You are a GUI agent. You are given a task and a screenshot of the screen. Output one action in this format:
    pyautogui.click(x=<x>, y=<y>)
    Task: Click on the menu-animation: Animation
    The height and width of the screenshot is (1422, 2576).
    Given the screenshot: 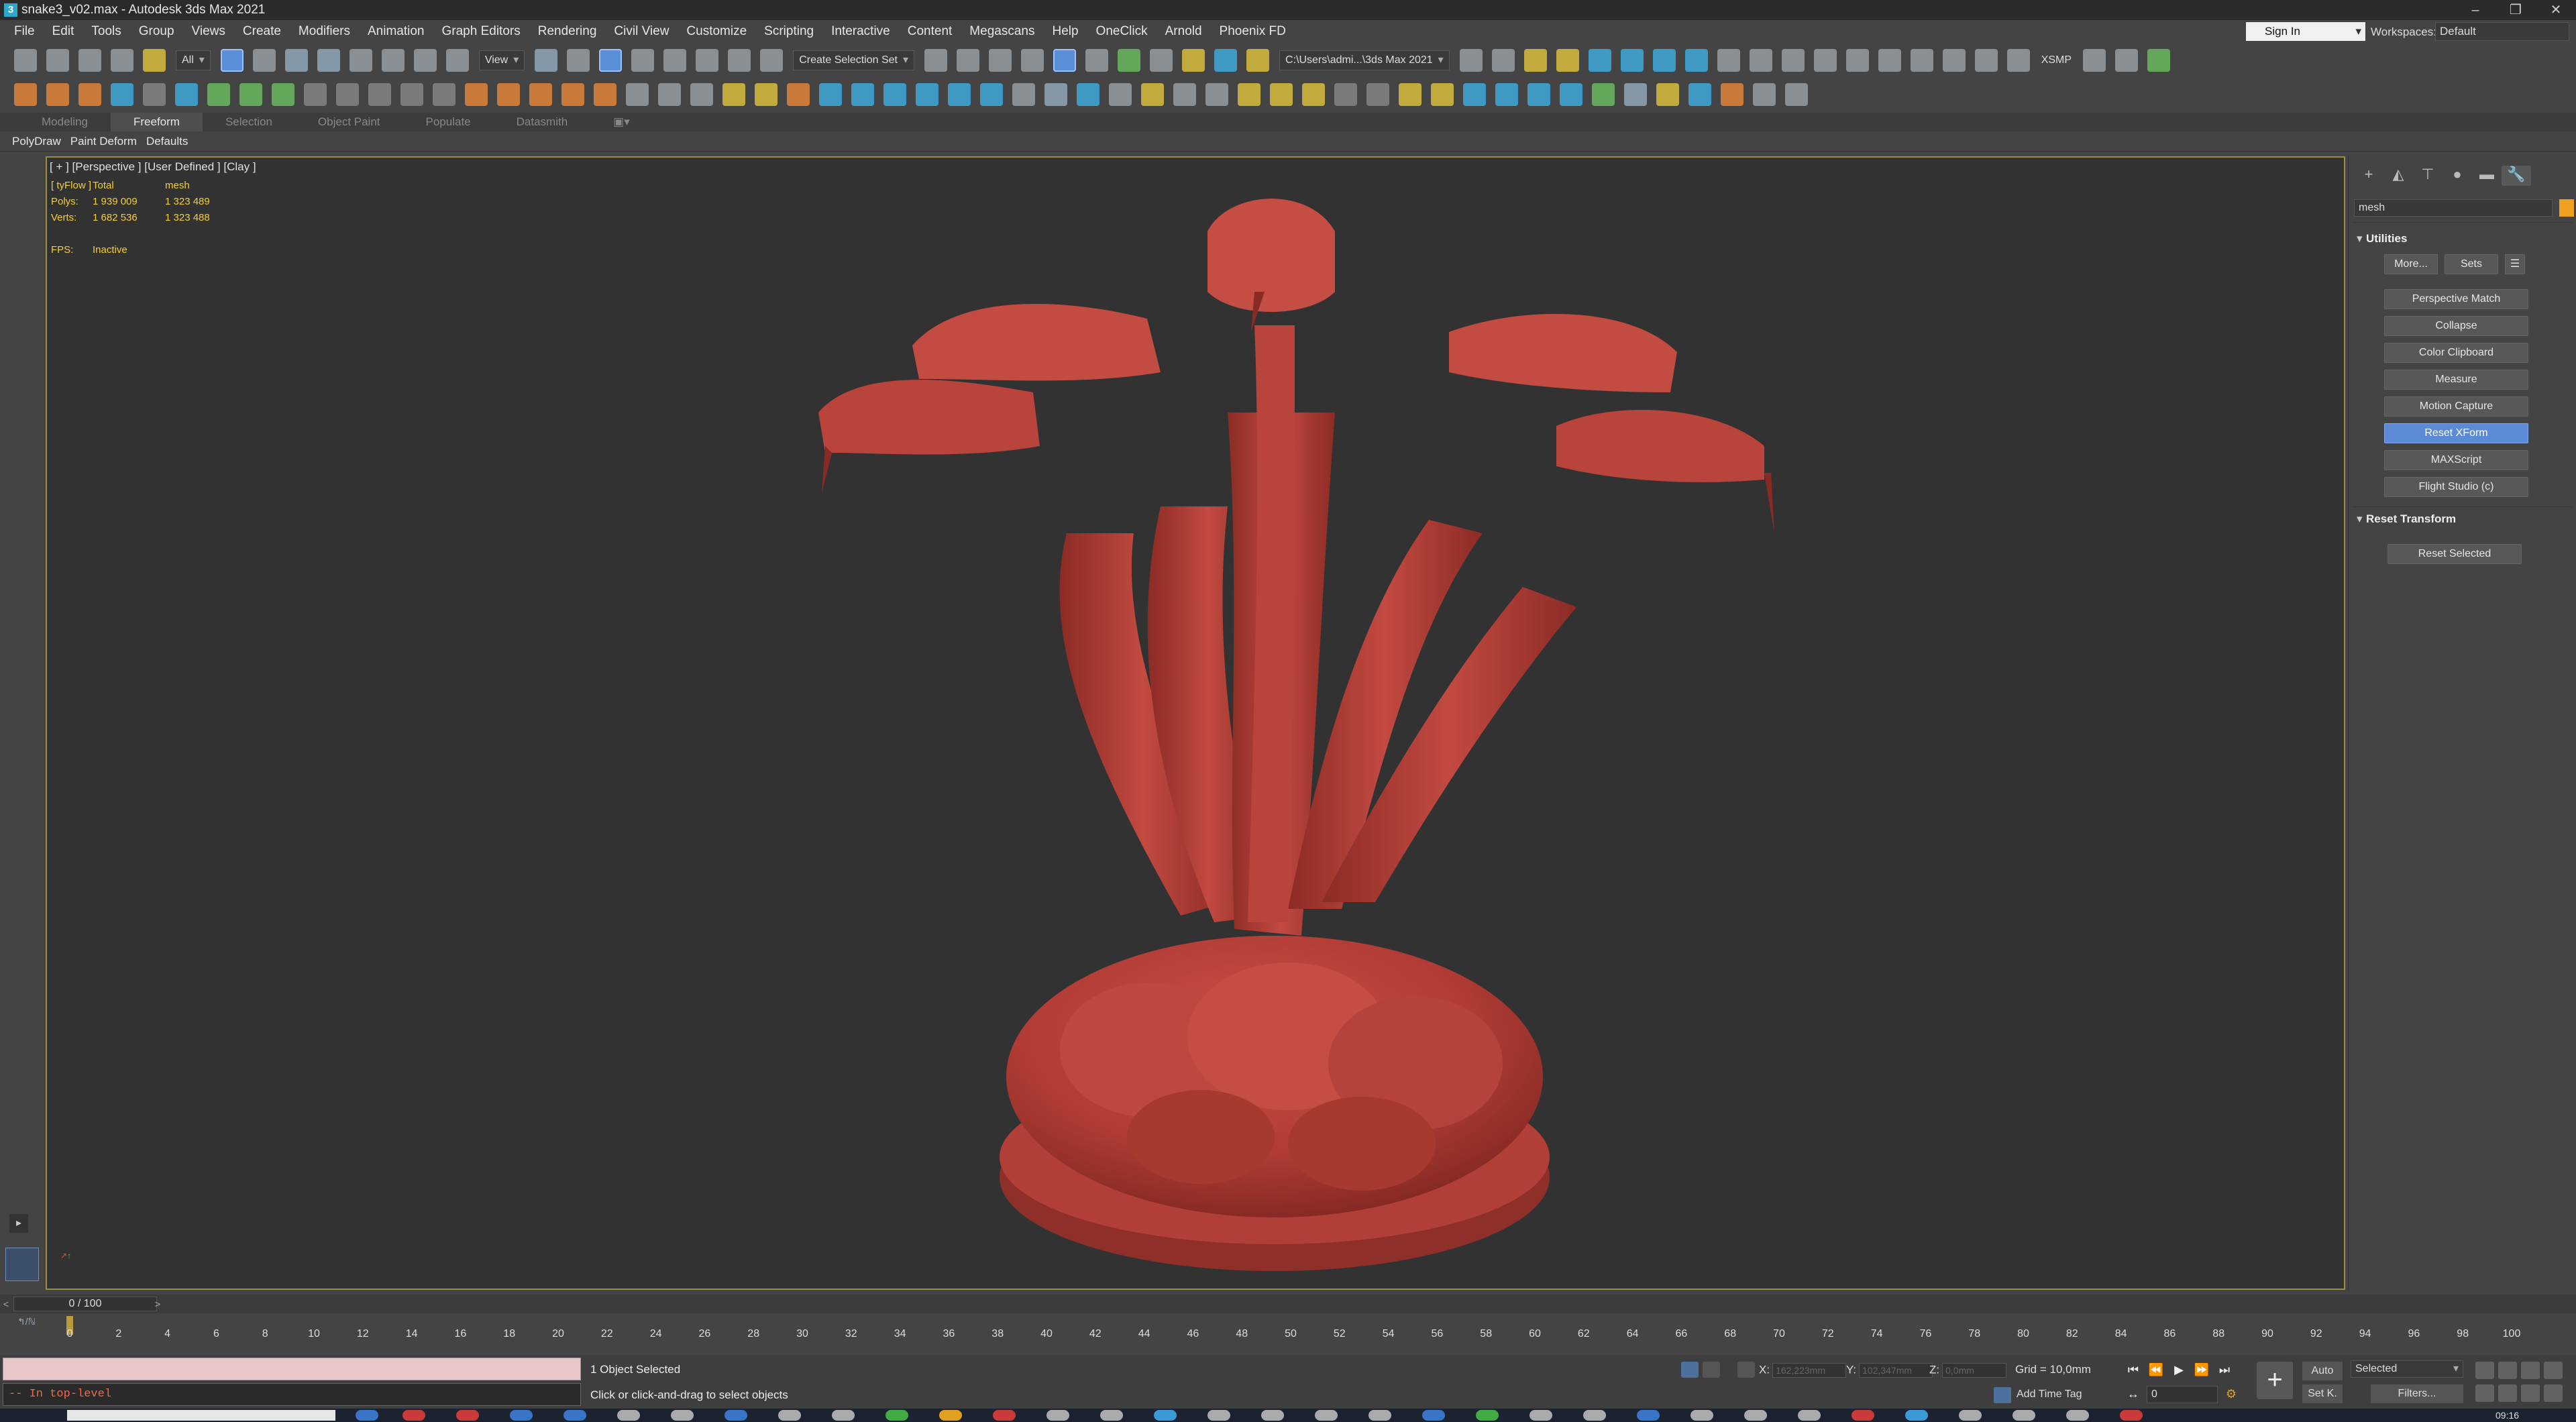 What is the action you would take?
    pyautogui.click(x=396, y=32)
    